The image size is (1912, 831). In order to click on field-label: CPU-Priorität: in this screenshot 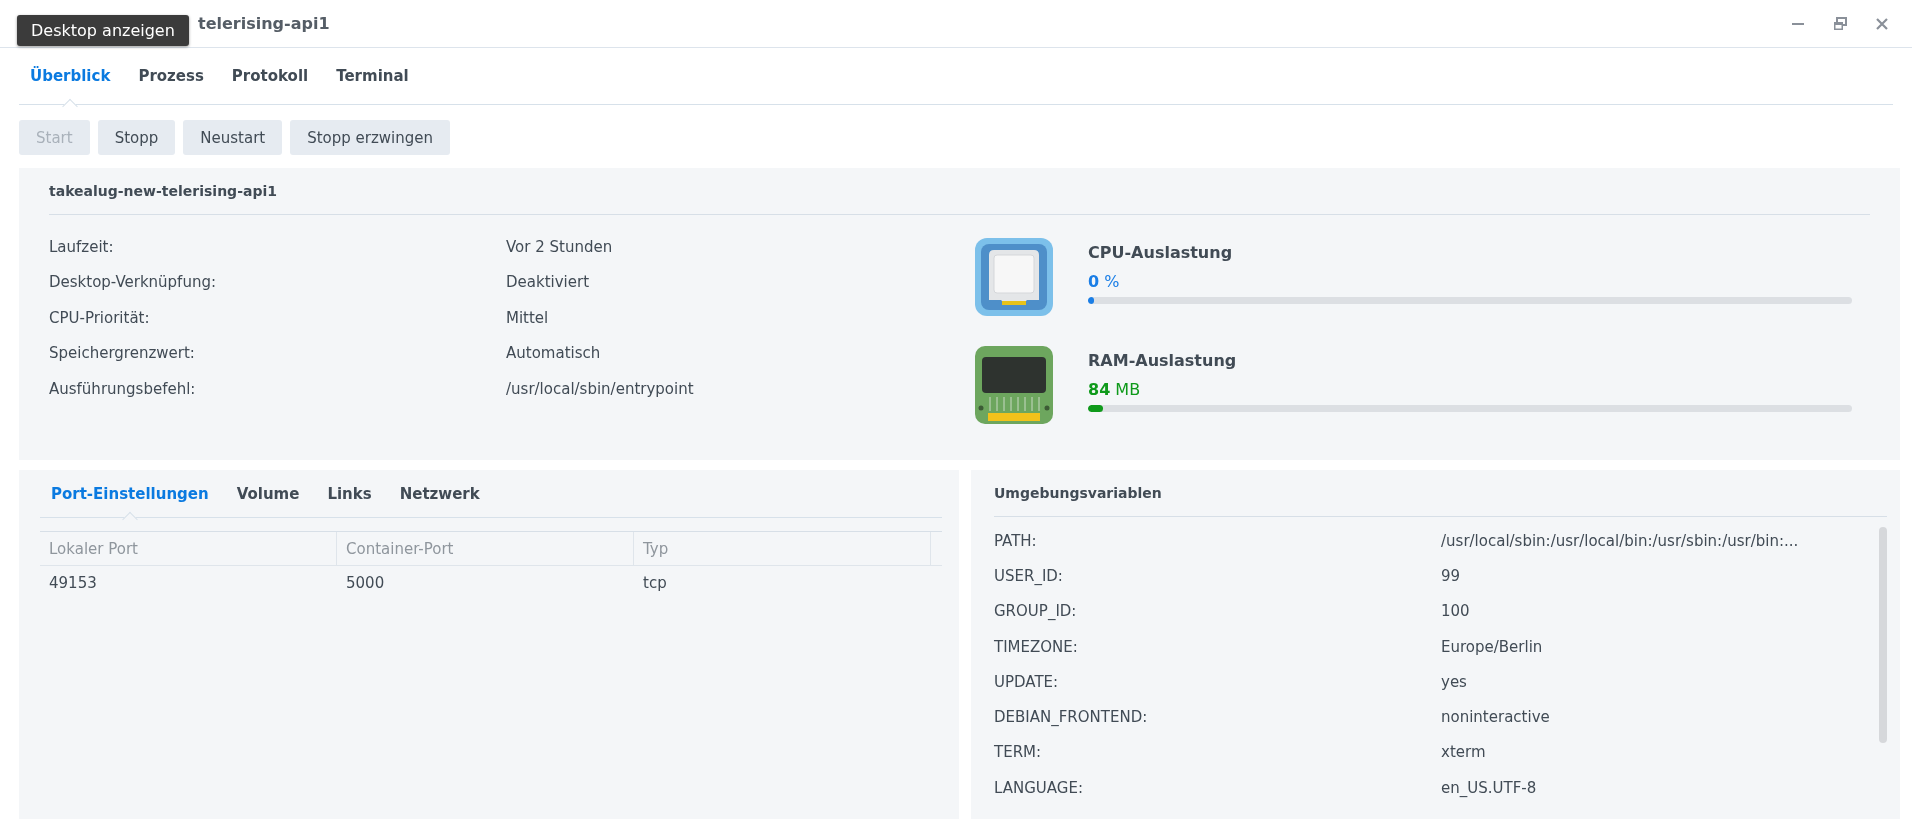, I will do `click(100, 317)`.